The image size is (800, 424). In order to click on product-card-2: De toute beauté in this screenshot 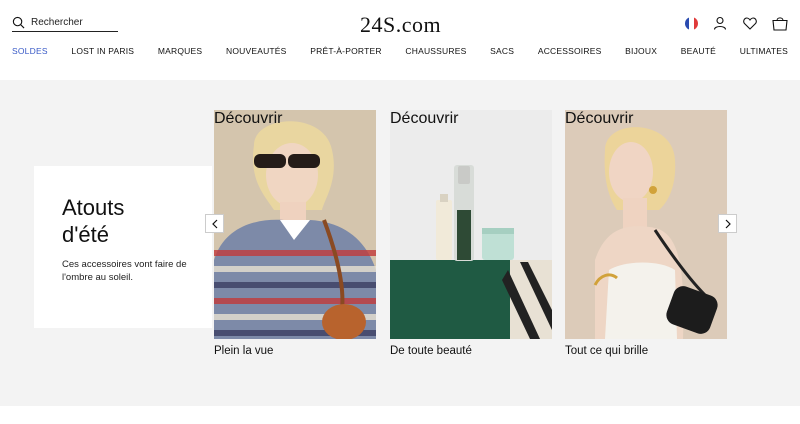, I will do `click(471, 233)`.